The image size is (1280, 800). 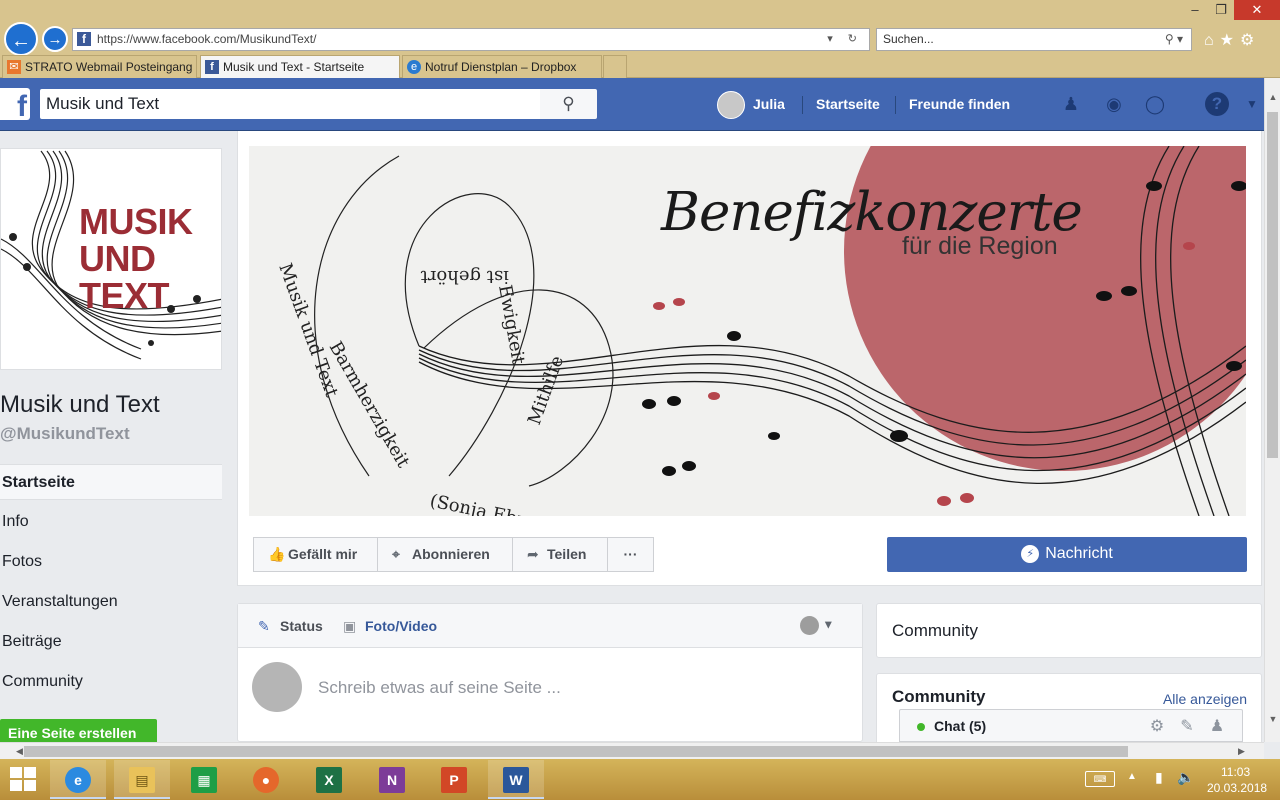 What do you see at coordinates (511, 325) in the screenshot?
I see `svg-text: Ewigkeit` at bounding box center [511, 325].